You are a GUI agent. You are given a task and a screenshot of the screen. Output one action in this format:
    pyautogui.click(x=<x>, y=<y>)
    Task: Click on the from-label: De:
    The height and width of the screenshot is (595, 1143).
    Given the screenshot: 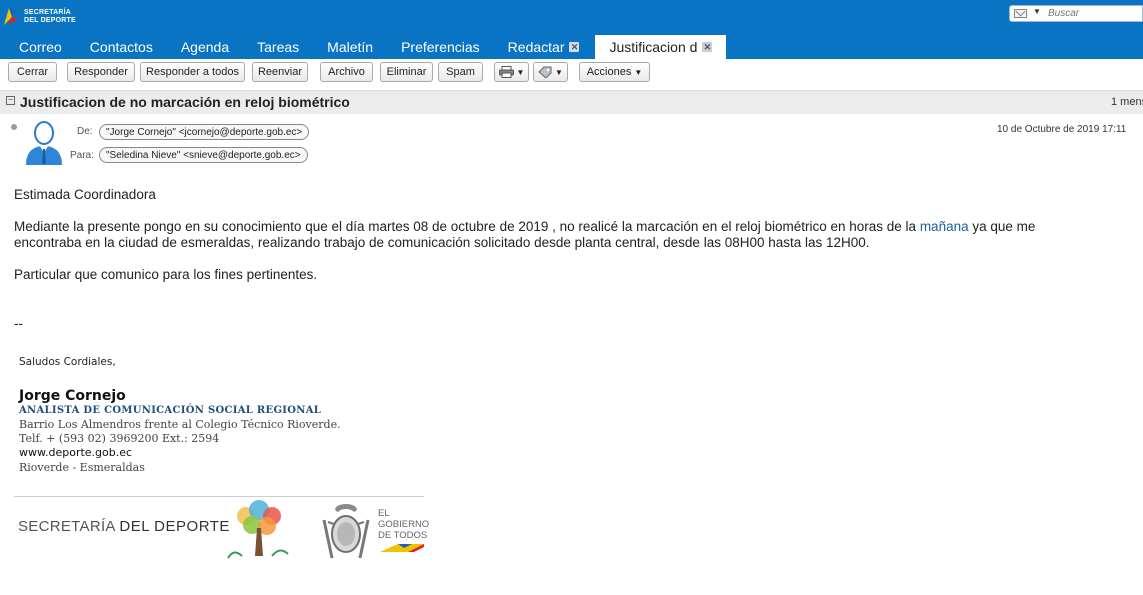 What is the action you would take?
    pyautogui.click(x=85, y=131)
    